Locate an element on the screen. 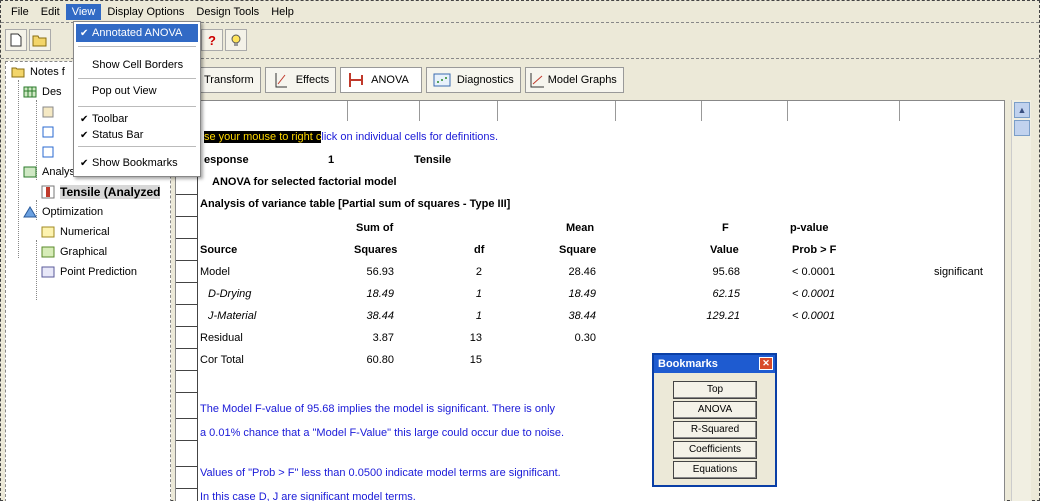 This screenshot has height=501, width=1040. tree-item-tensile: Tensile (Analyzed is located at coordinates (100, 192).